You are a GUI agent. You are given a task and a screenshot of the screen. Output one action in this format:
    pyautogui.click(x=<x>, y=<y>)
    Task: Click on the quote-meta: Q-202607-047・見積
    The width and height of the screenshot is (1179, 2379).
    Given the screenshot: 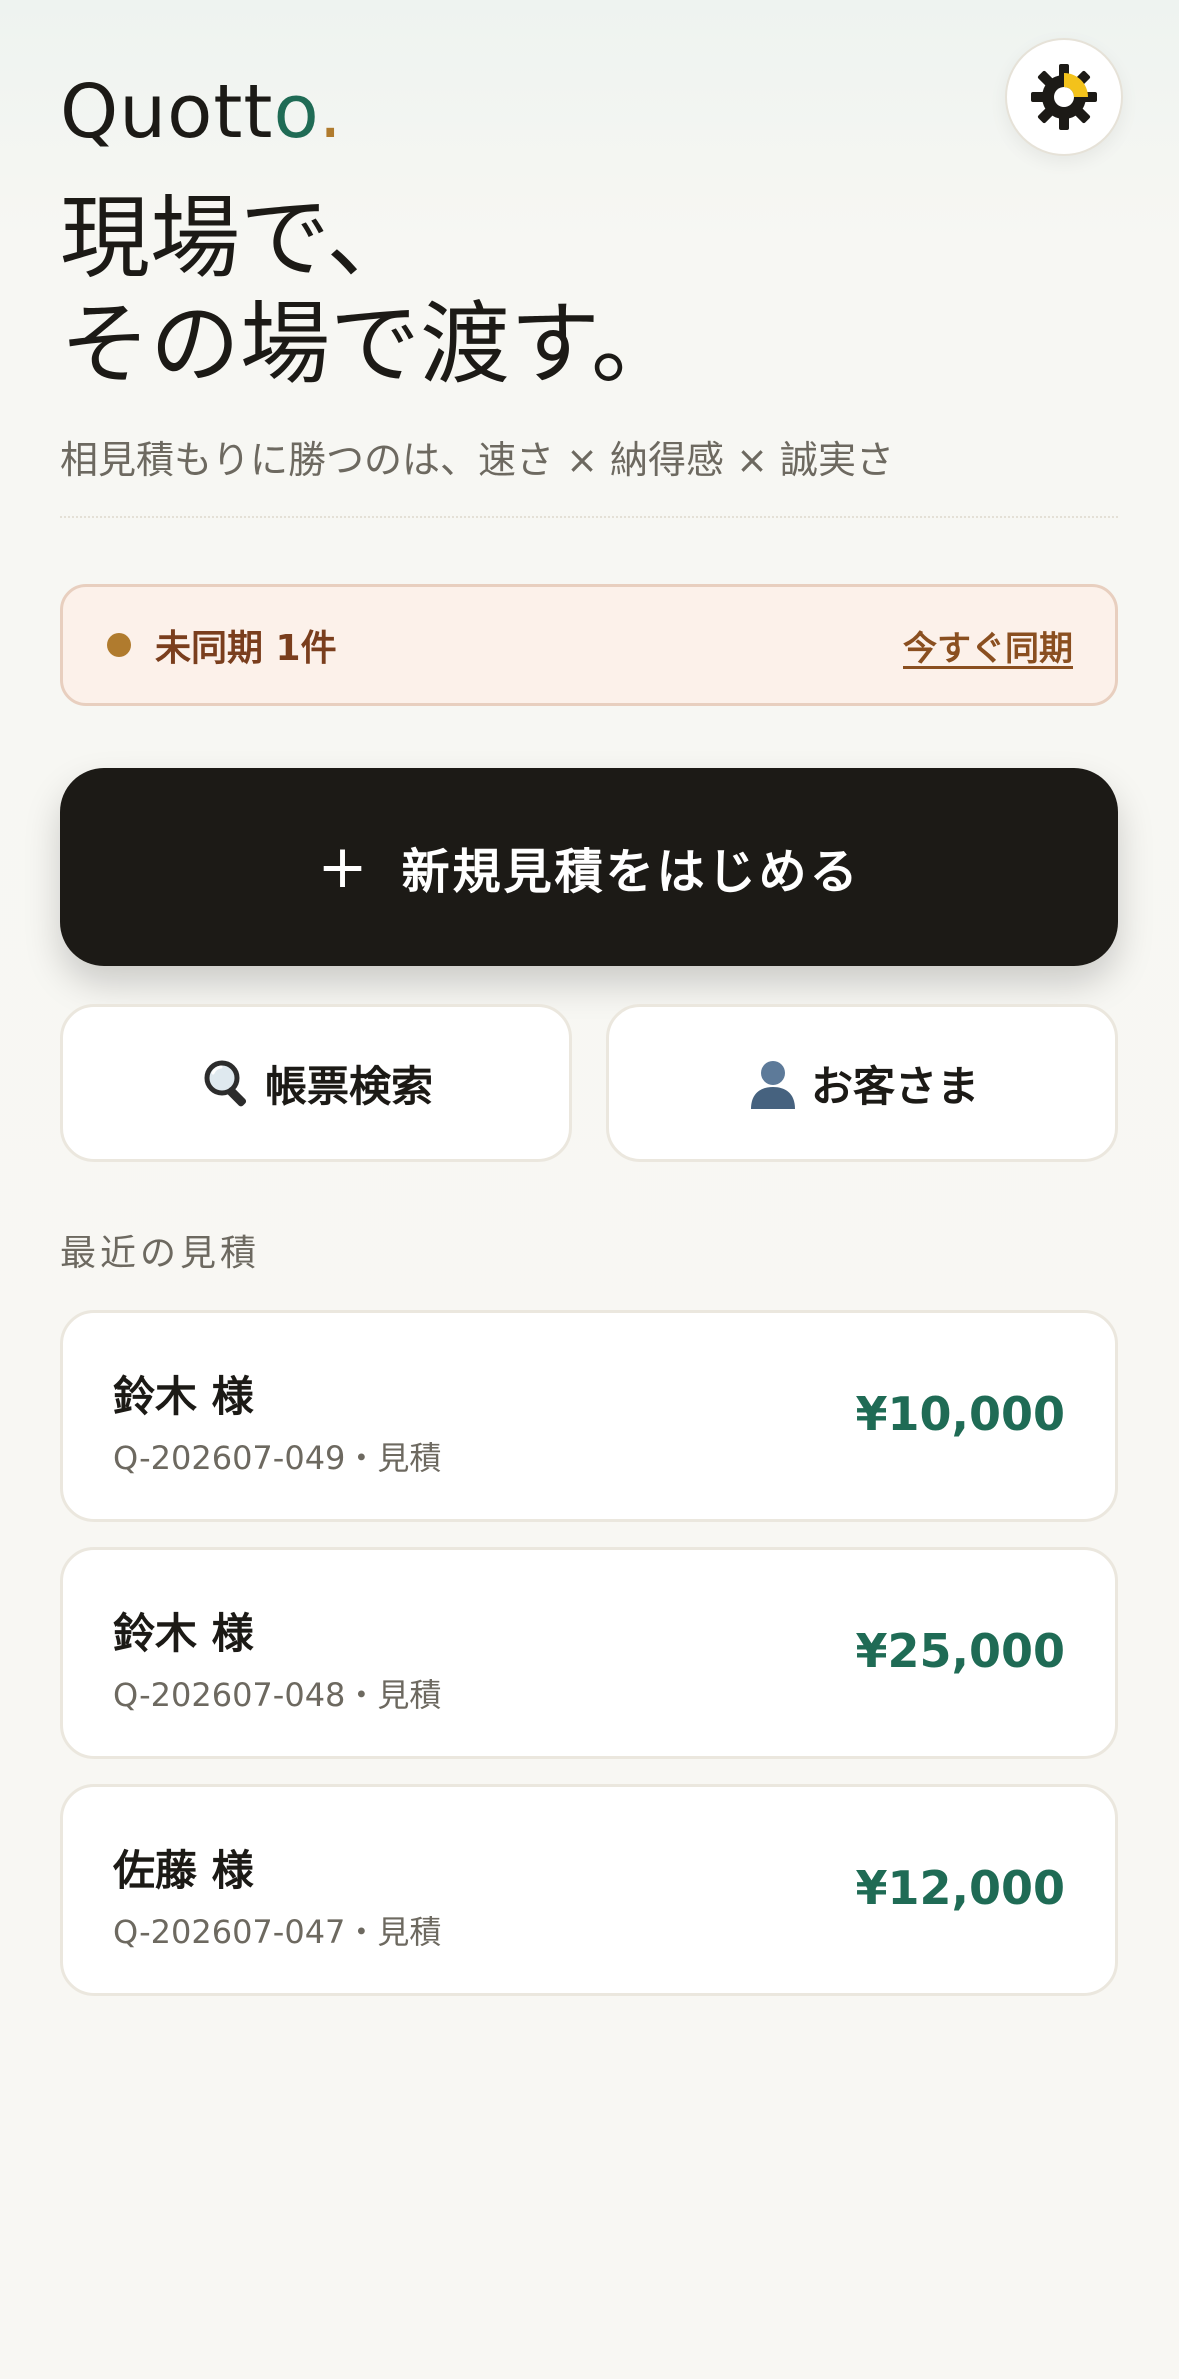 What is the action you would take?
    pyautogui.click(x=277, y=1932)
    